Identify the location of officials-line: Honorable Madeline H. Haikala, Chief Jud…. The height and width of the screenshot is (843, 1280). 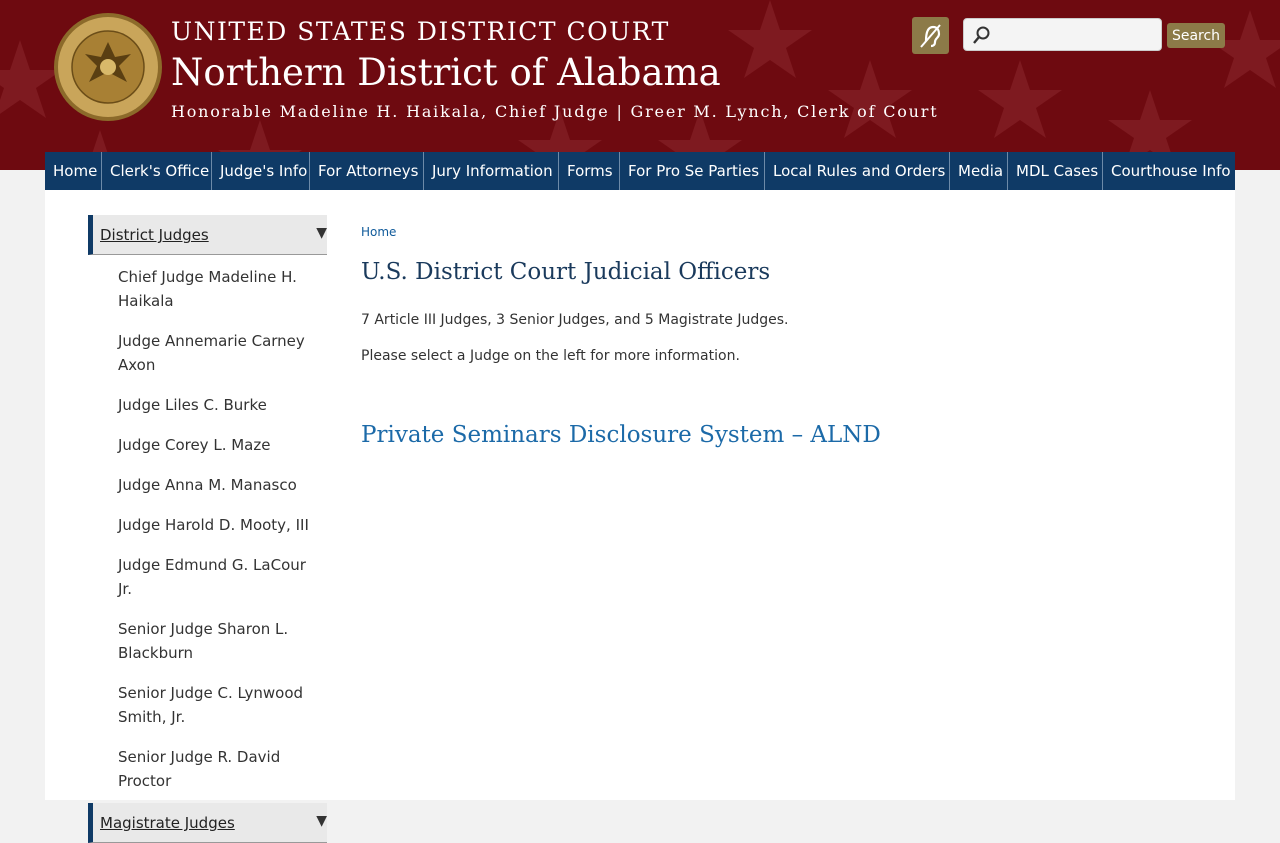
(555, 111).